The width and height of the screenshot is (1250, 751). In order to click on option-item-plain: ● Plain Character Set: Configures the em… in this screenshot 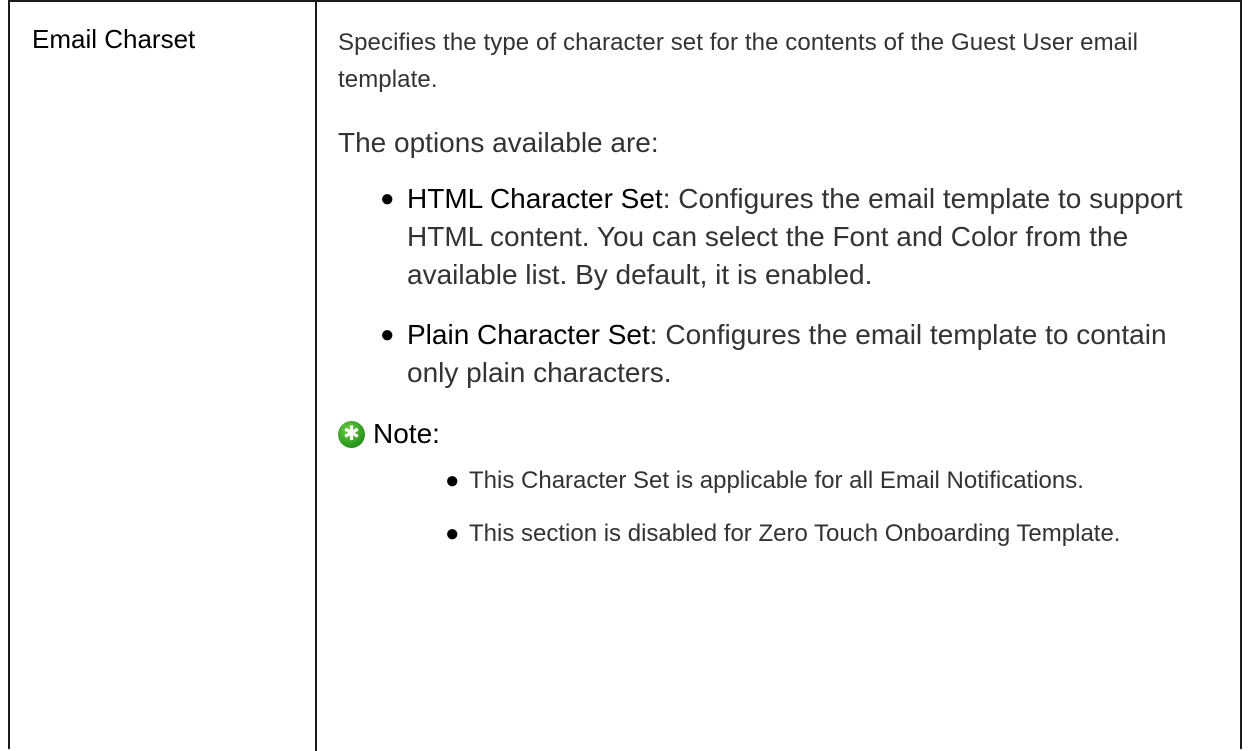, I will do `click(799, 354)`.